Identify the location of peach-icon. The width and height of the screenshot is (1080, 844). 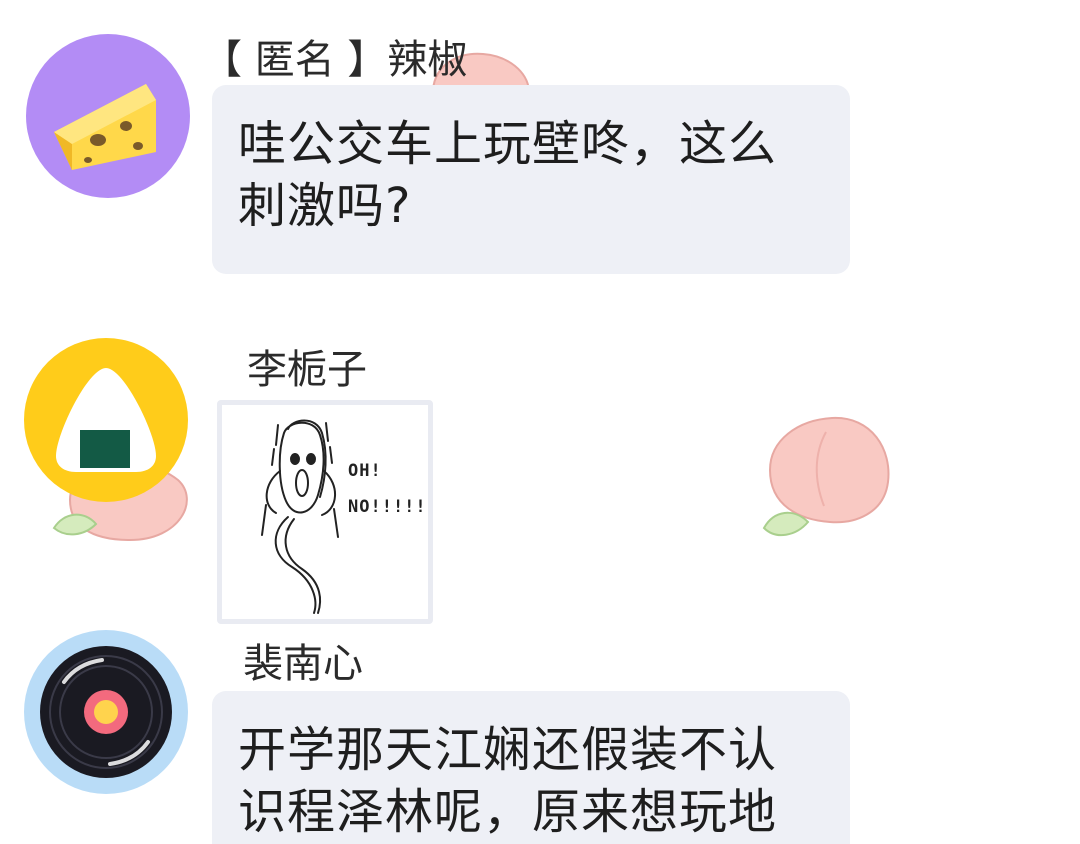
(826, 476).